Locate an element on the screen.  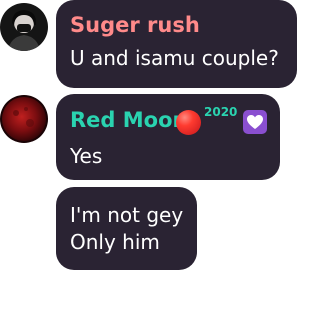
message-author: Suger rush is located at coordinates (135, 25).